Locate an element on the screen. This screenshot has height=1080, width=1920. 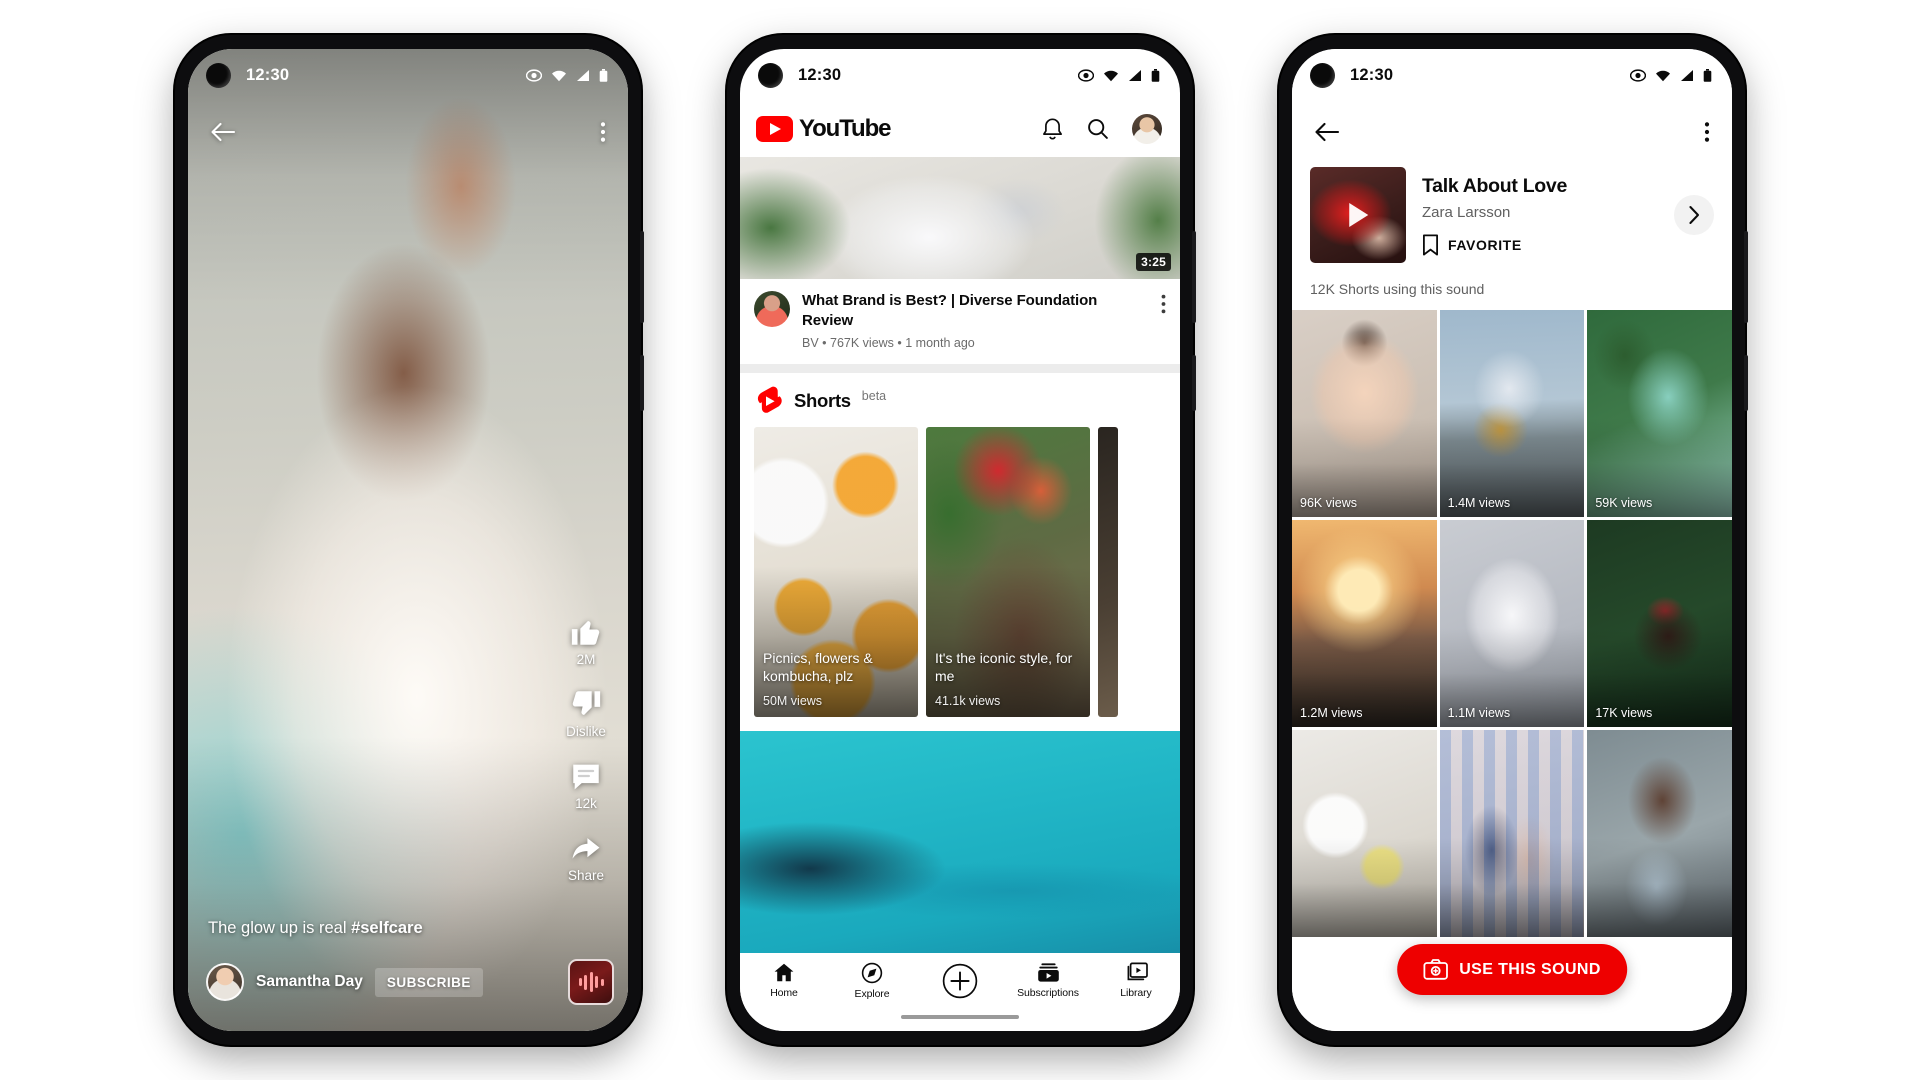
favorite-button: FAVORITE is located at coordinates (1540, 245).